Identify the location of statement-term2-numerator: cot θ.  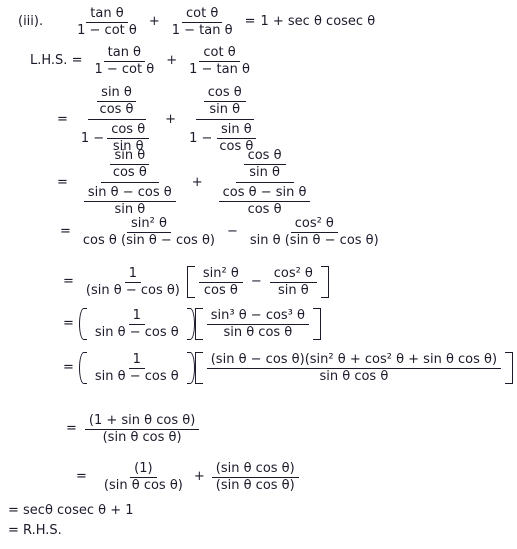
(202, 14).